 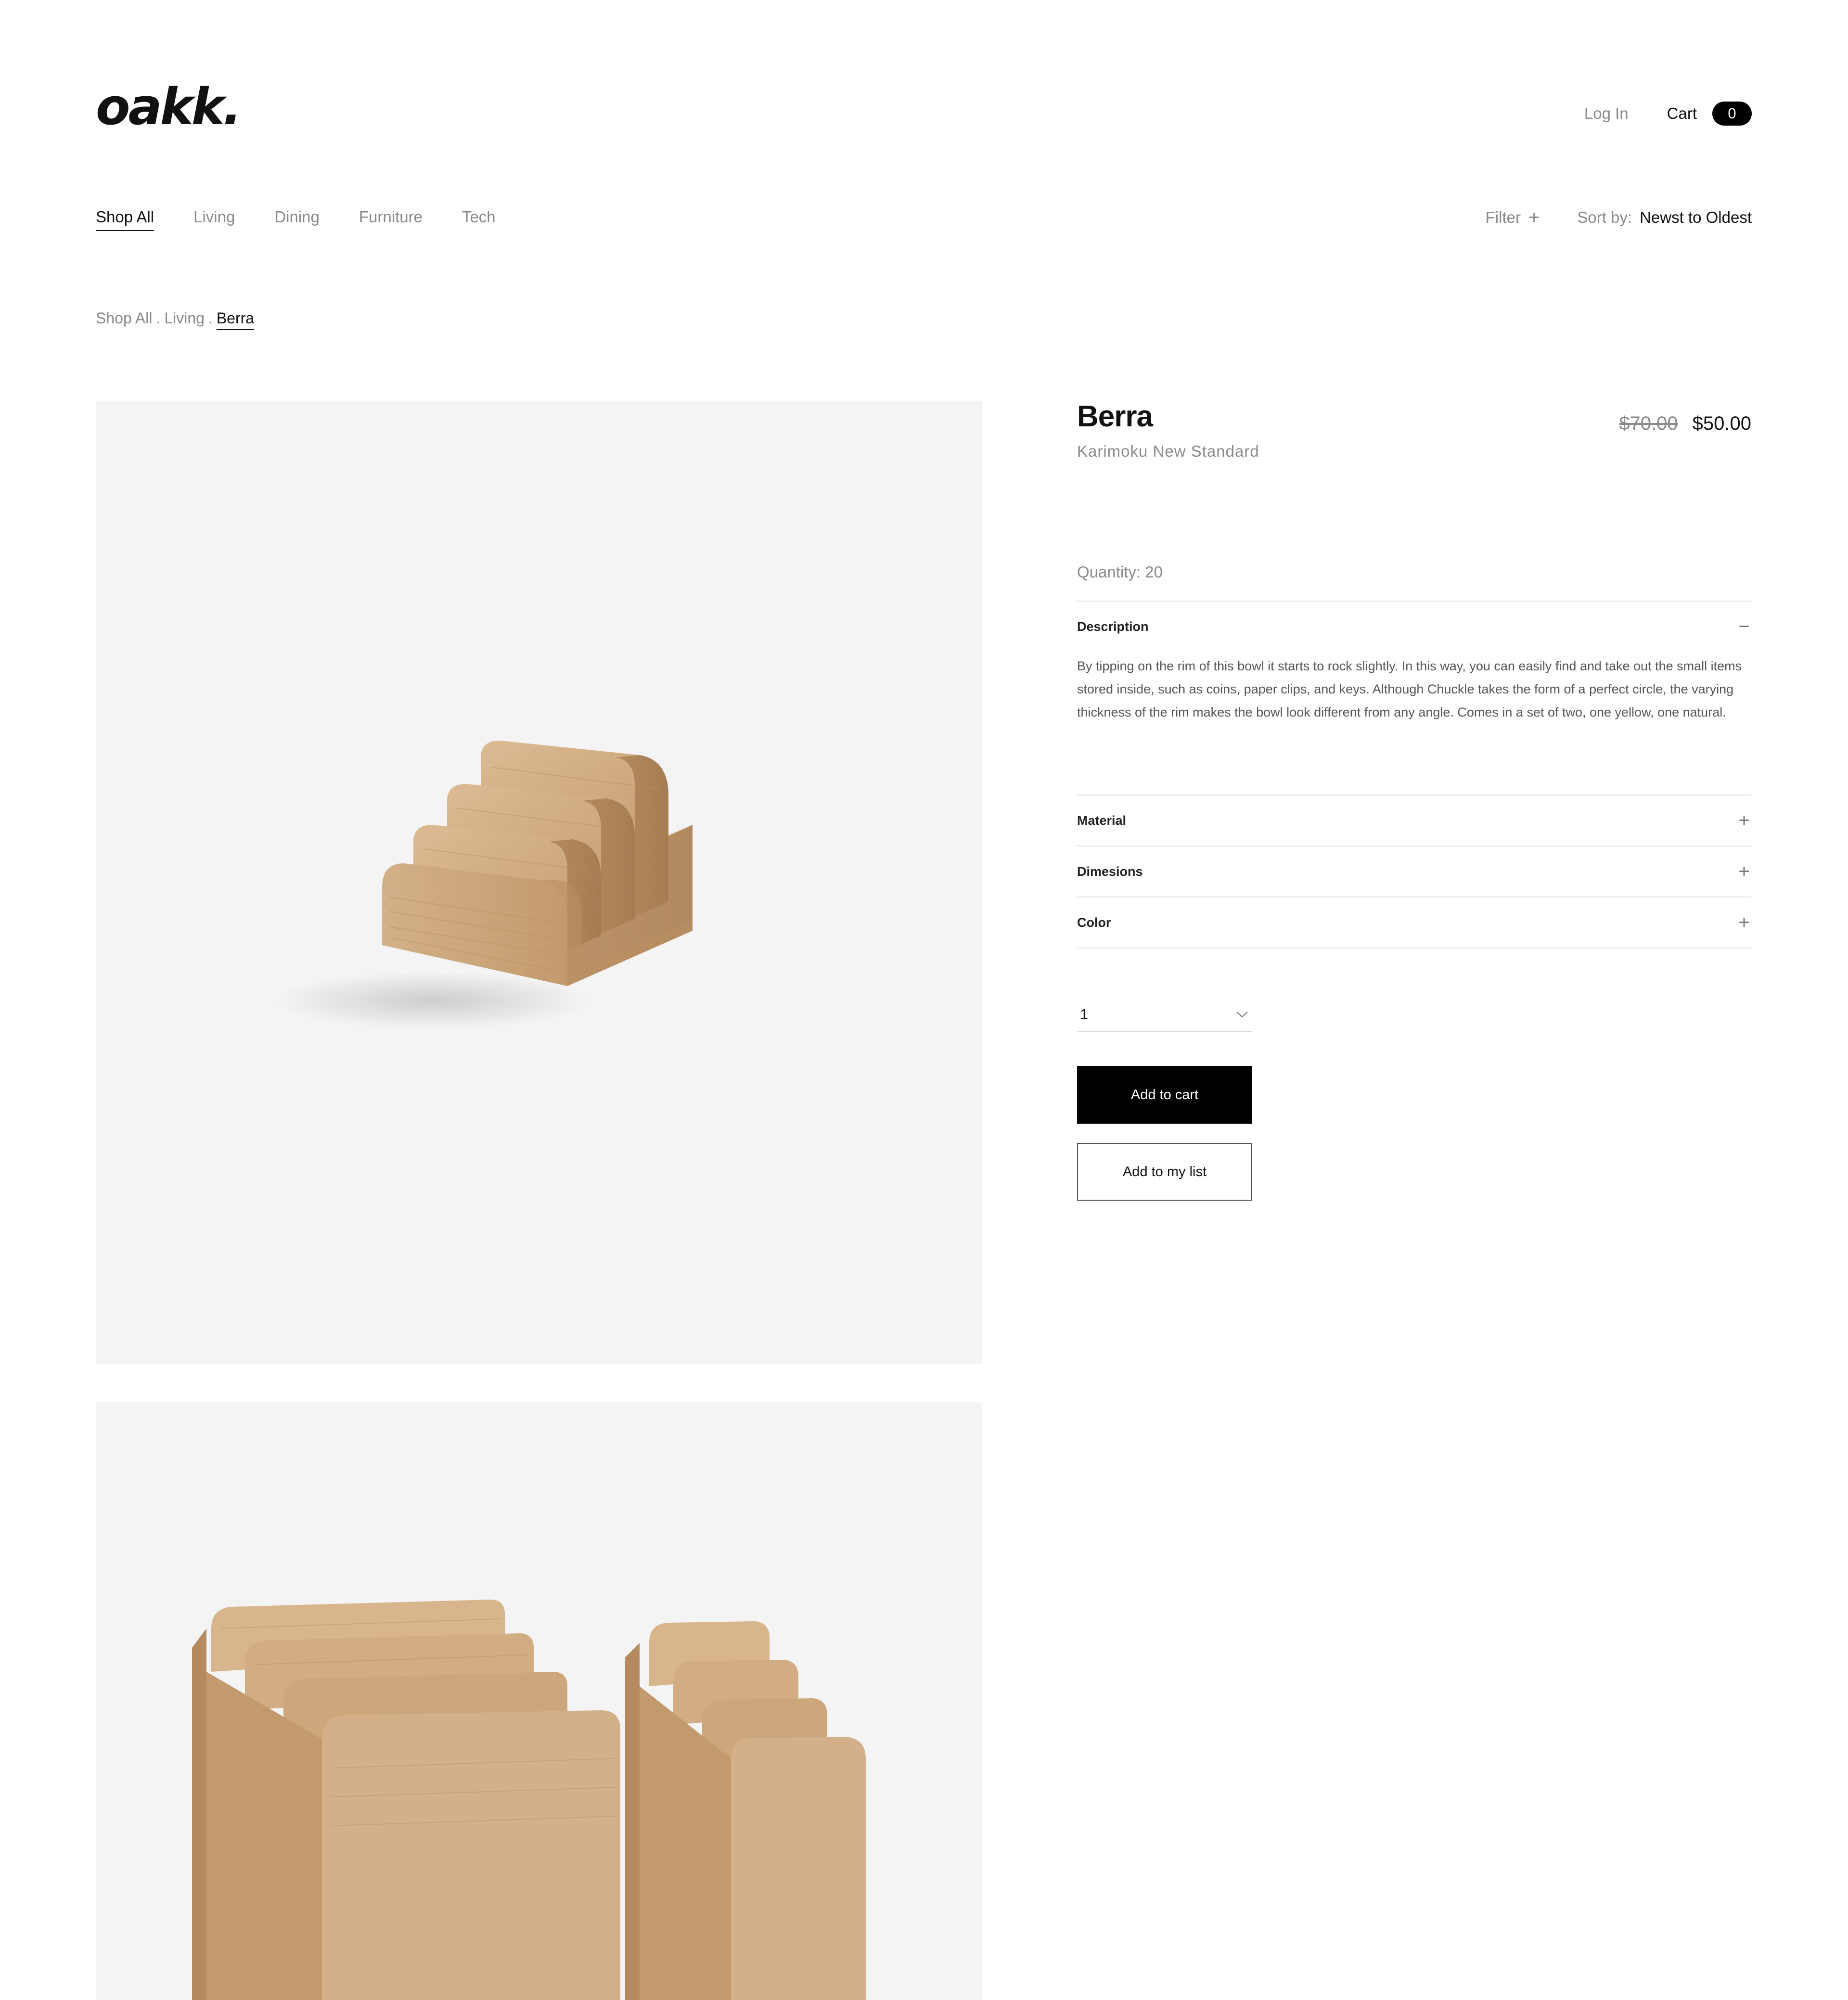 What do you see at coordinates (1709, 114) in the screenshot?
I see `cart-button: Cart 0` at bounding box center [1709, 114].